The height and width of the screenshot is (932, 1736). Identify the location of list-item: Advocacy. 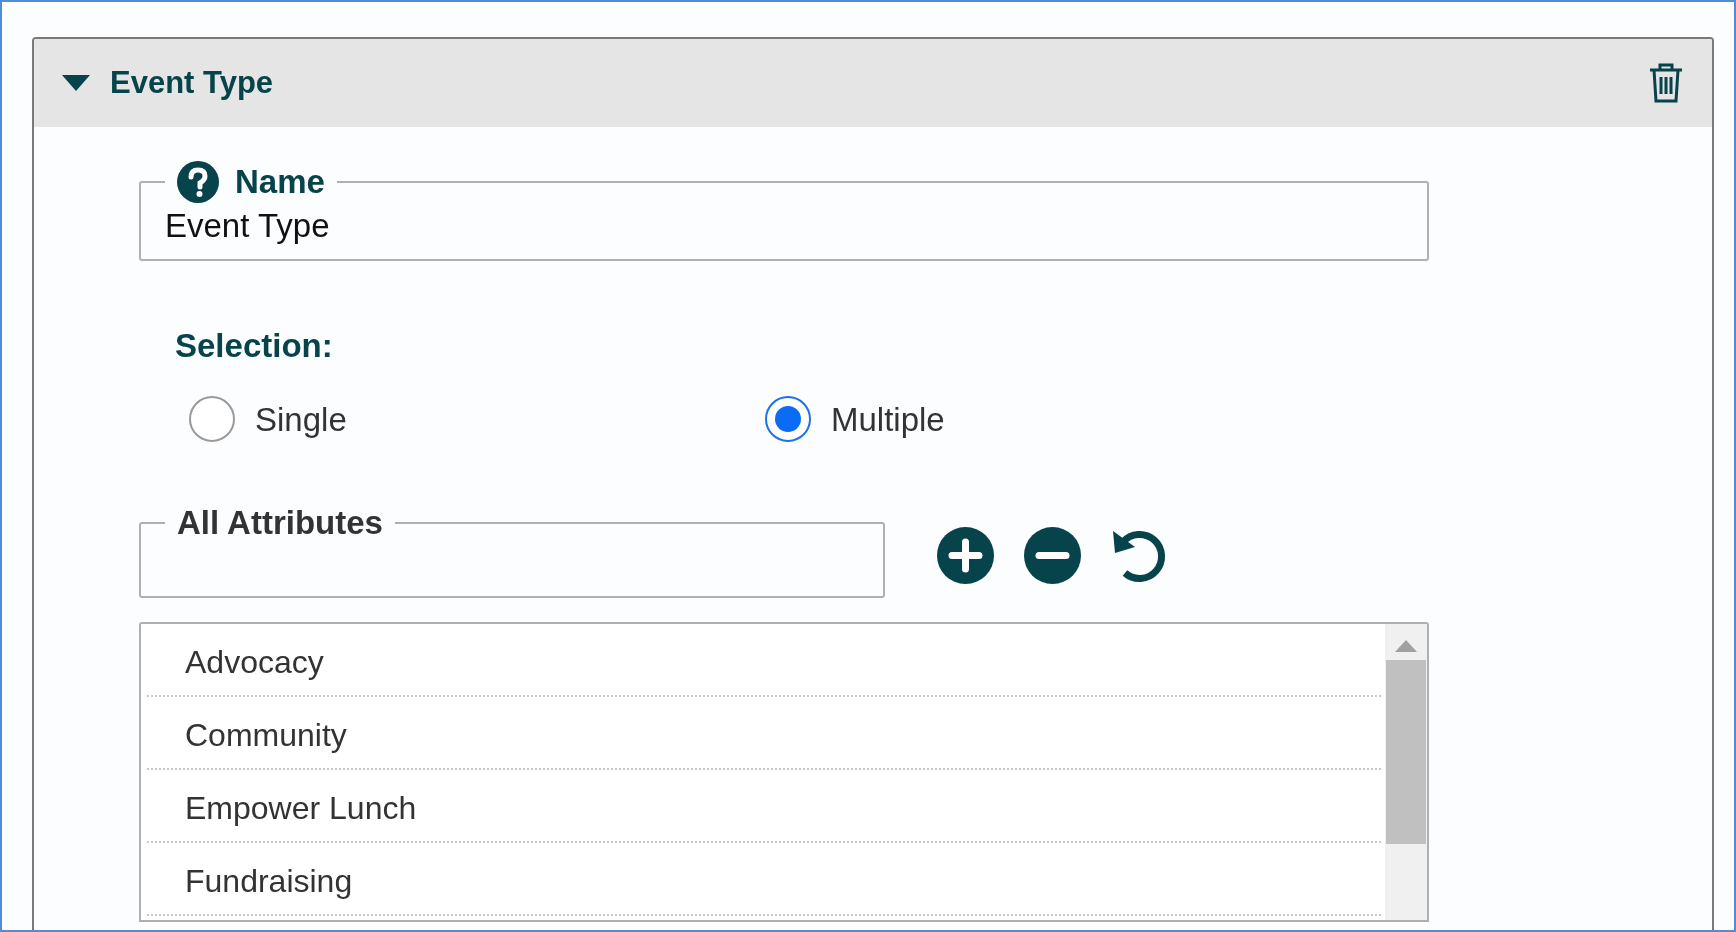
(764, 660).